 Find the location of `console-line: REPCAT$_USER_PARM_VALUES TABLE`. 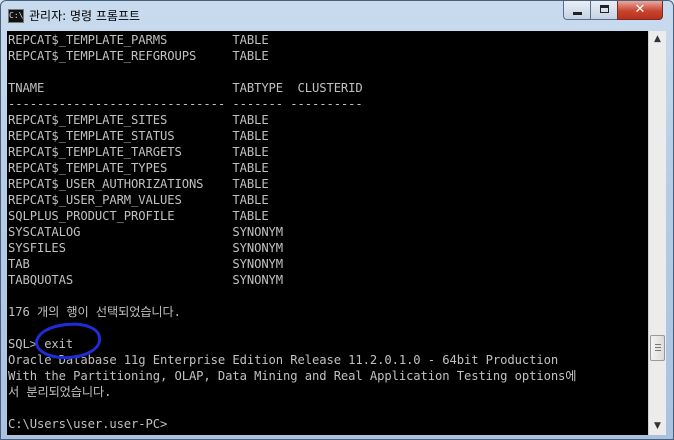

console-line: REPCAT$_USER_PARM_VALUES TABLE is located at coordinates (138, 200).